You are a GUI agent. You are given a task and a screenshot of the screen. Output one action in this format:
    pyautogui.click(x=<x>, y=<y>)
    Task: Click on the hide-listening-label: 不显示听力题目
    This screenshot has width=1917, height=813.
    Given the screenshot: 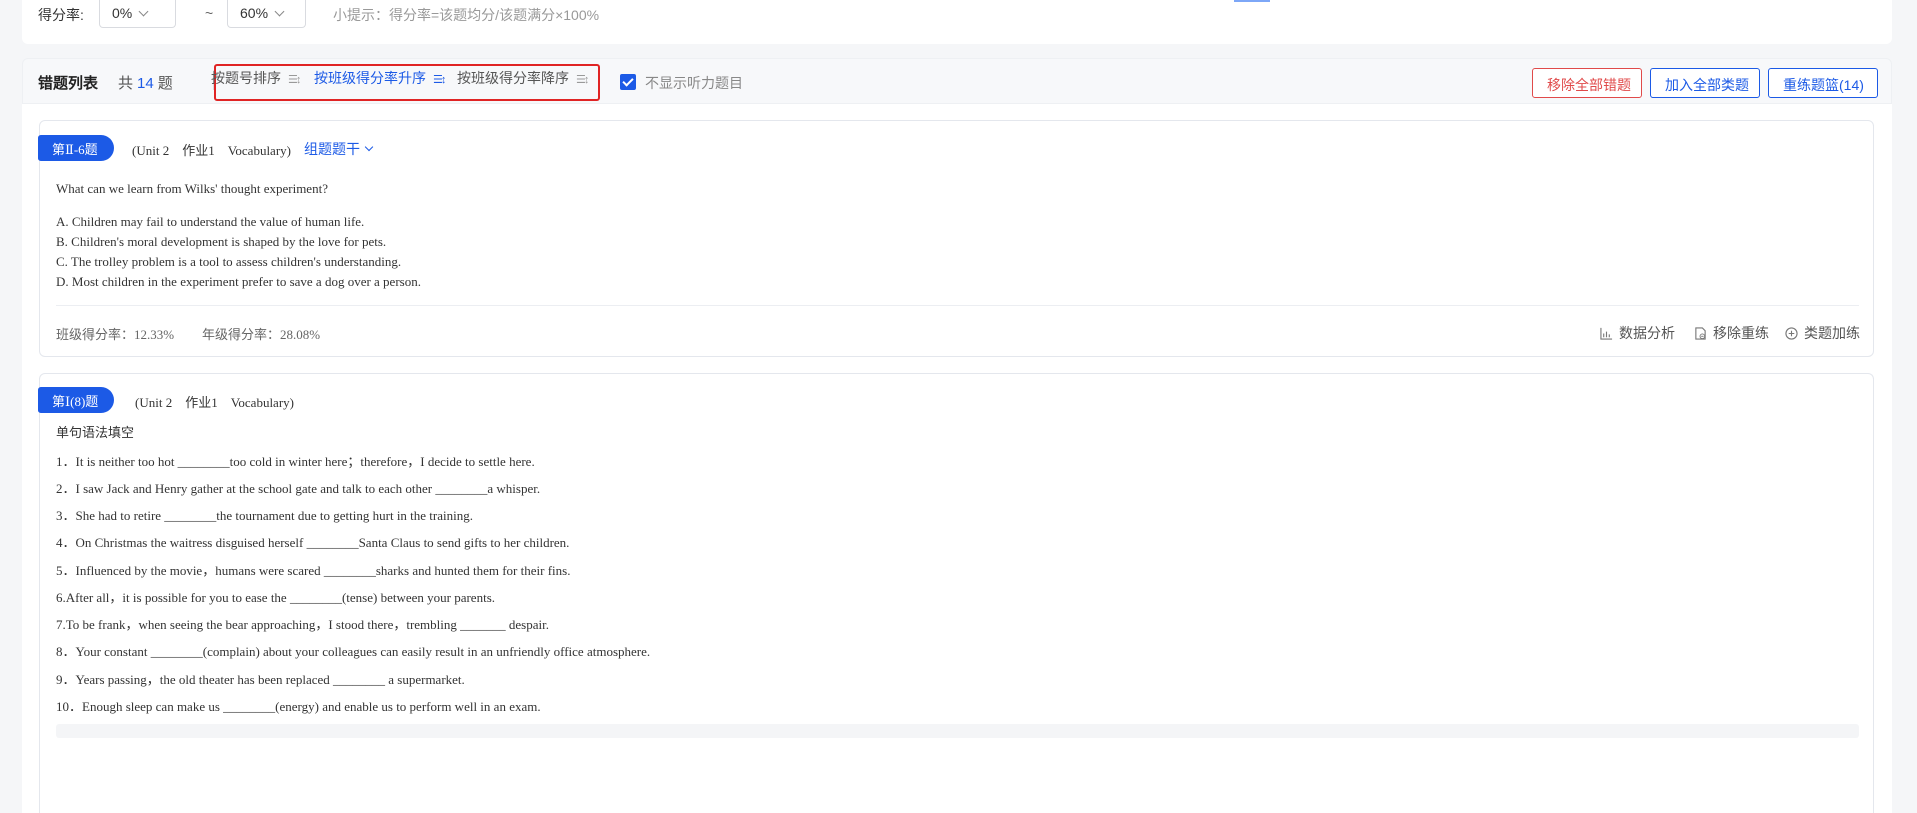 What is the action you would take?
    pyautogui.click(x=694, y=83)
    